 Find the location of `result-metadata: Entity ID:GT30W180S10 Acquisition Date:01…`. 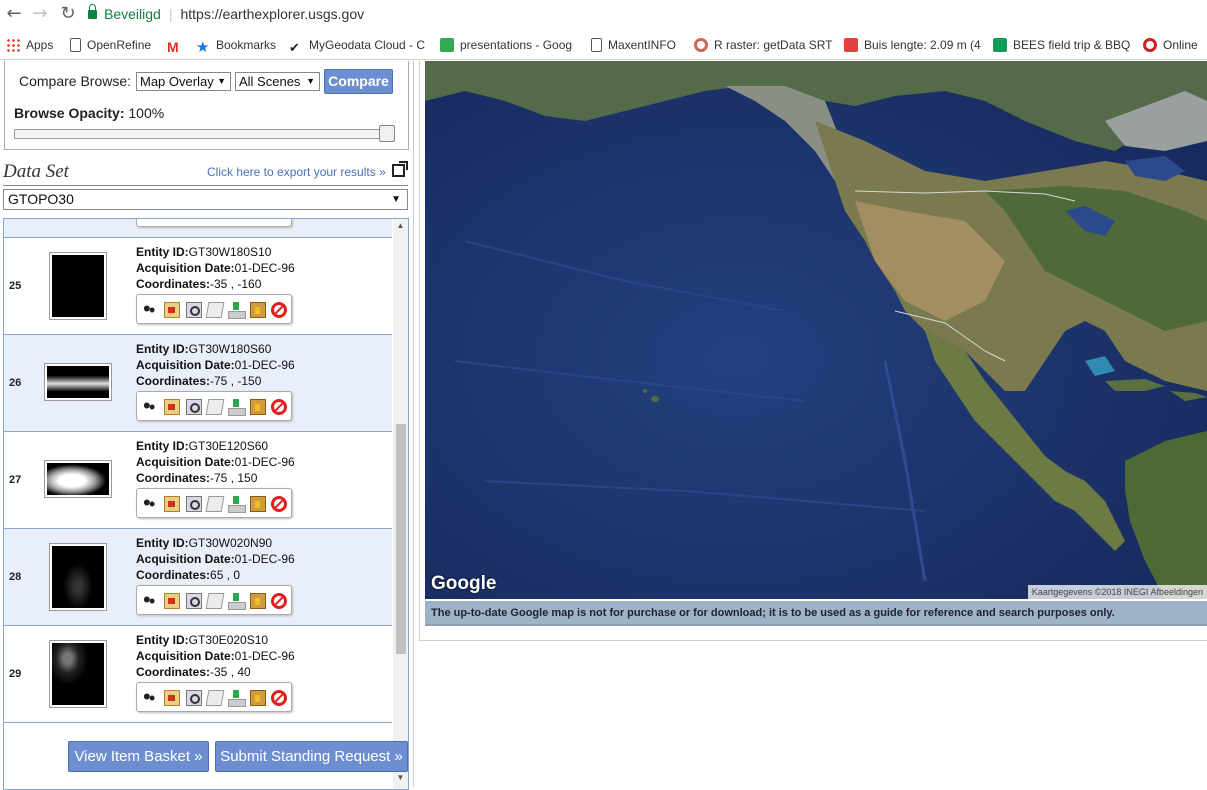

result-metadata: Entity ID:GT30W180S10 Acquisition Date:01… is located at coordinates (215, 268).